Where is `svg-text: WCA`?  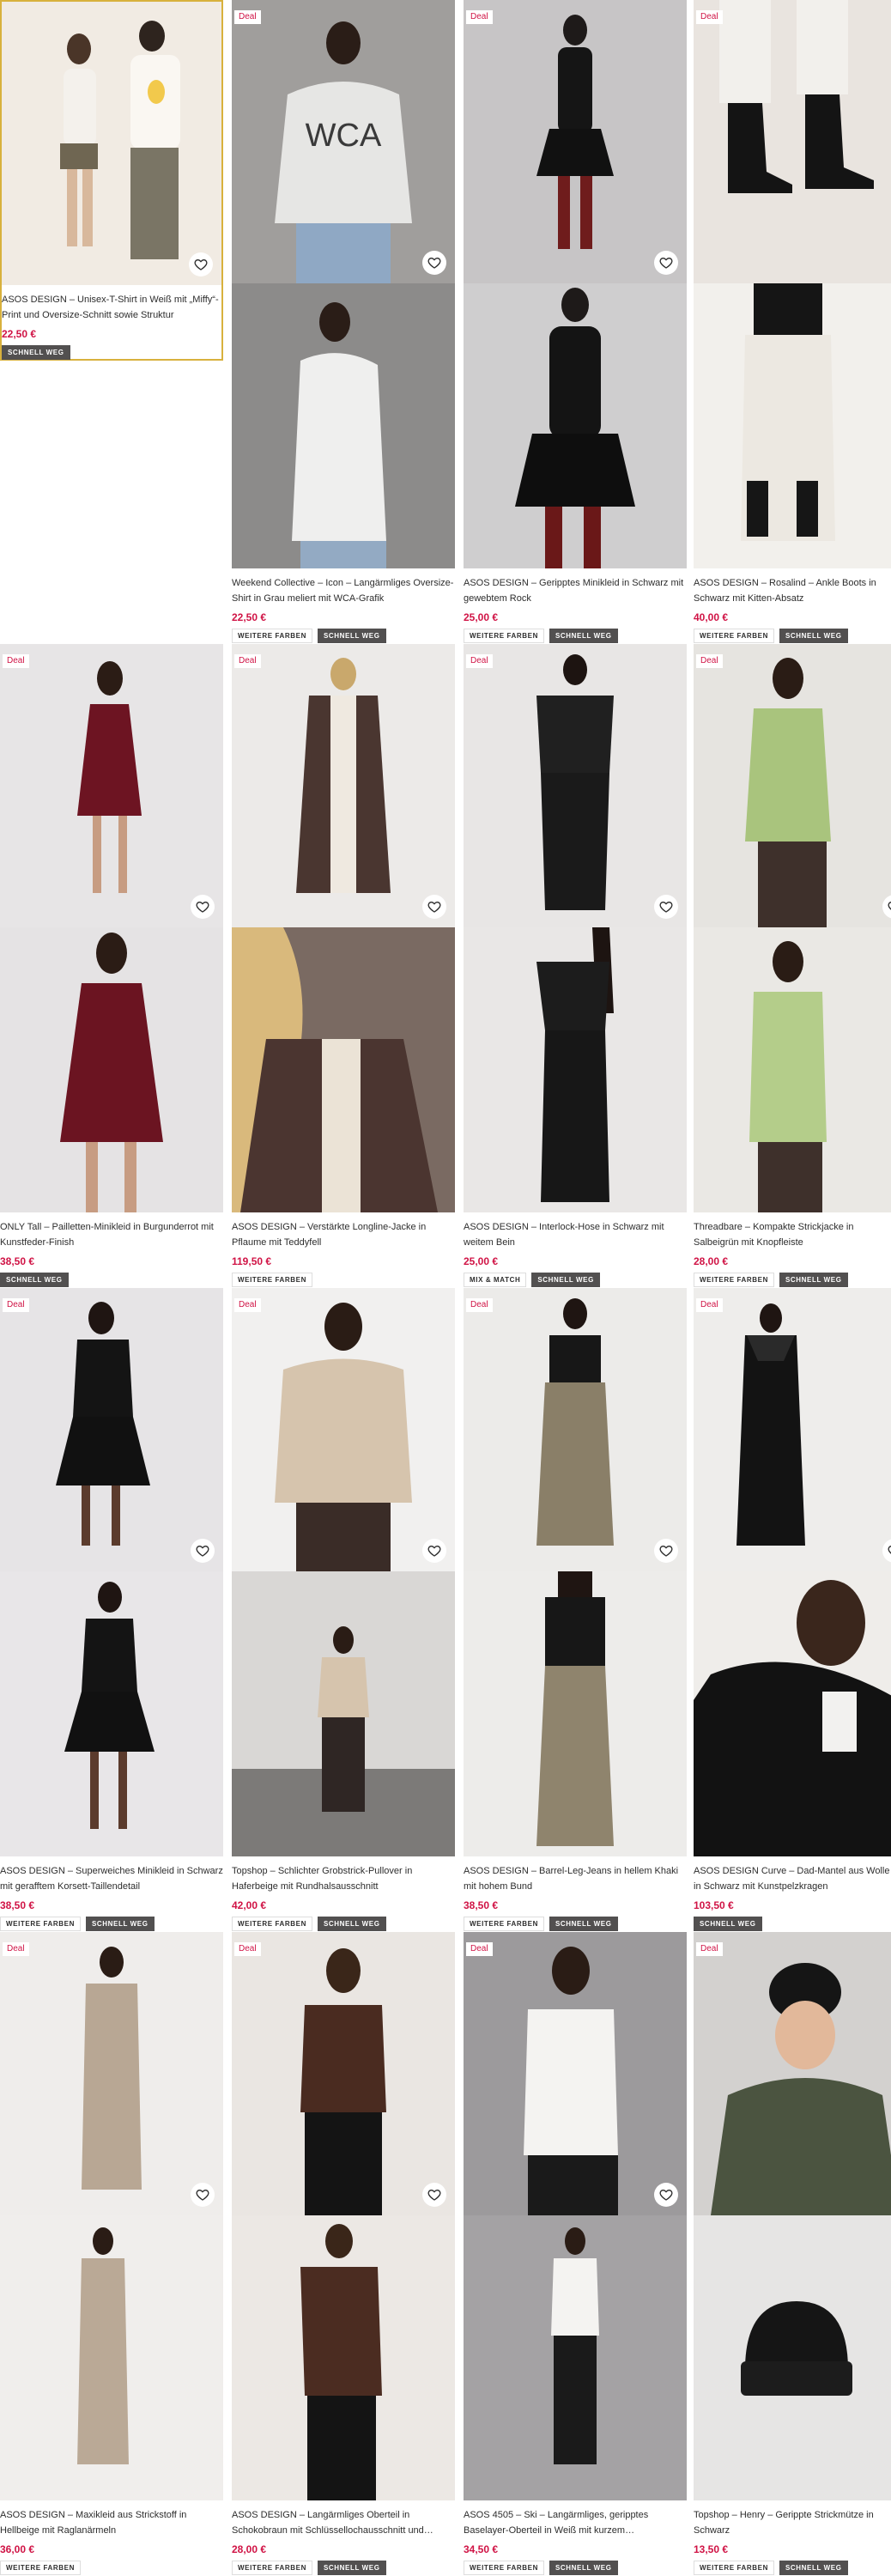
svg-text: WCA is located at coordinates (344, 136).